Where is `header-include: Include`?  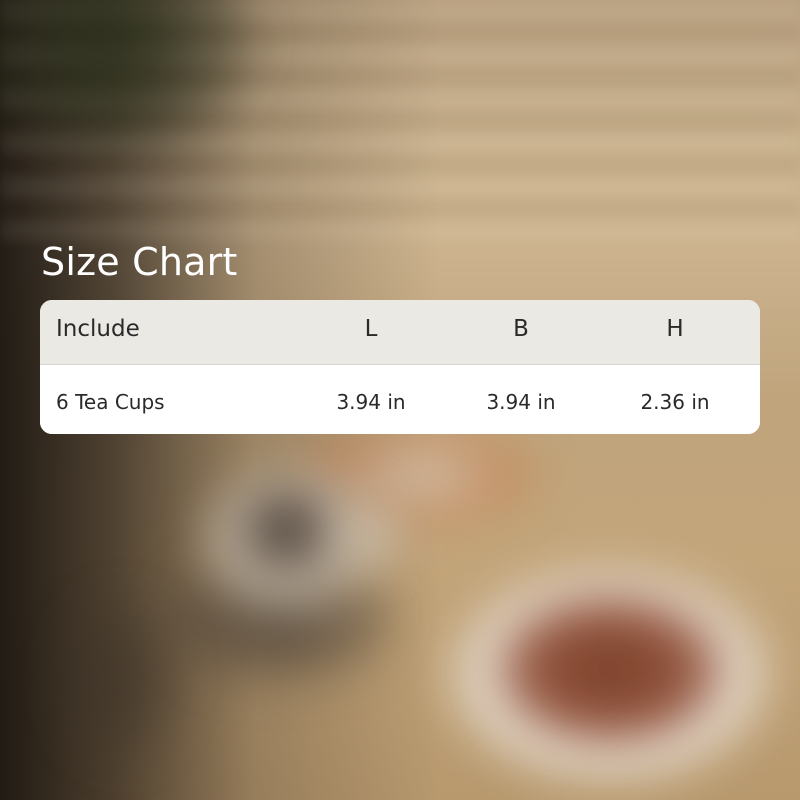
header-include: Include is located at coordinates (98, 329).